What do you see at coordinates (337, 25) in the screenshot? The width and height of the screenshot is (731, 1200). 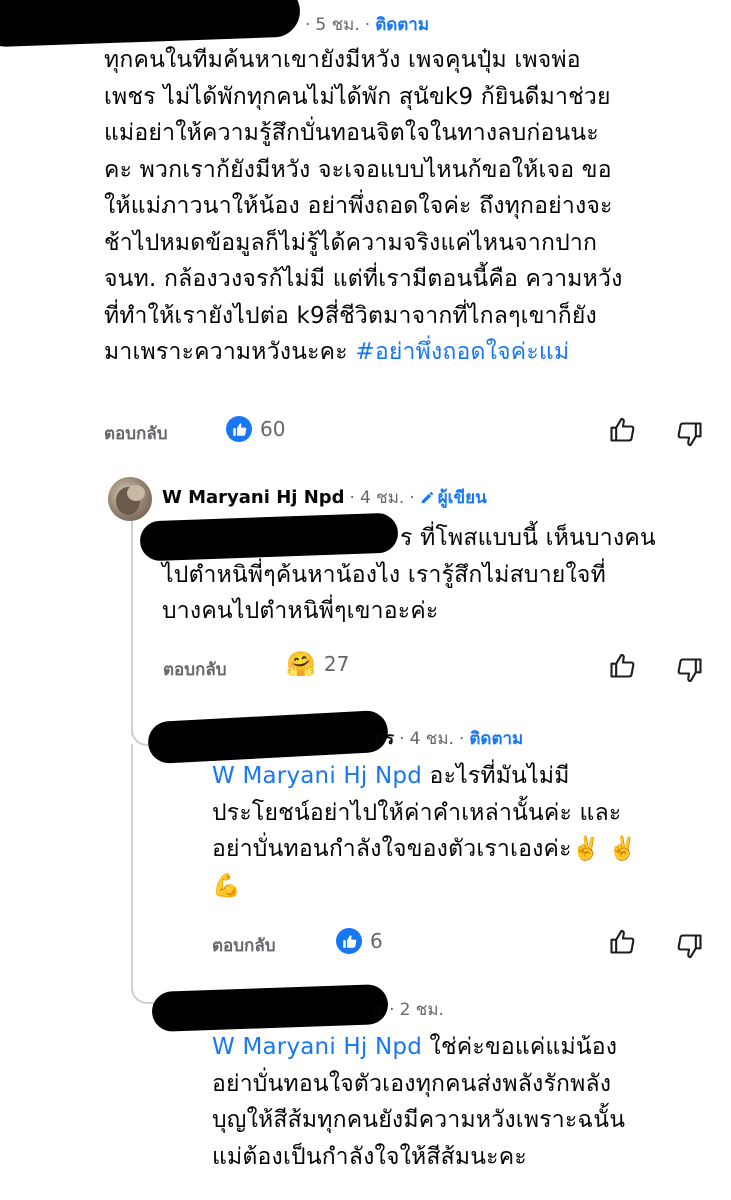 I see `comment-time: 5 ชม.` at bounding box center [337, 25].